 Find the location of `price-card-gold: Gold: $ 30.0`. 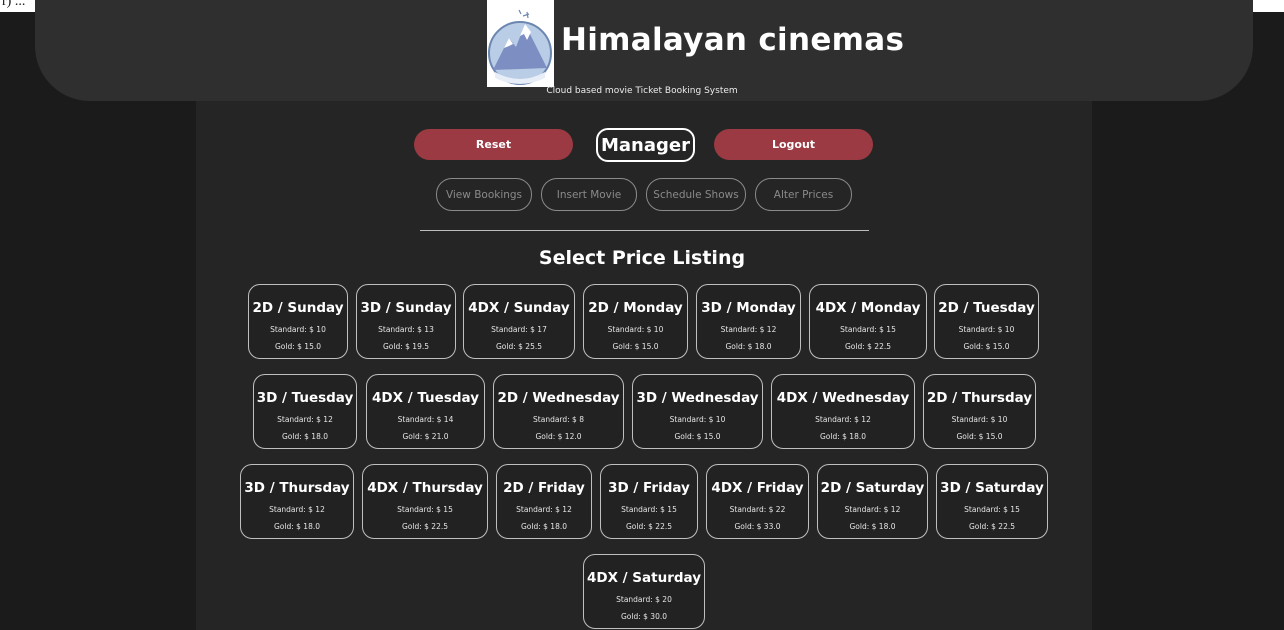

price-card-gold: Gold: $ 30.0 is located at coordinates (643, 616).